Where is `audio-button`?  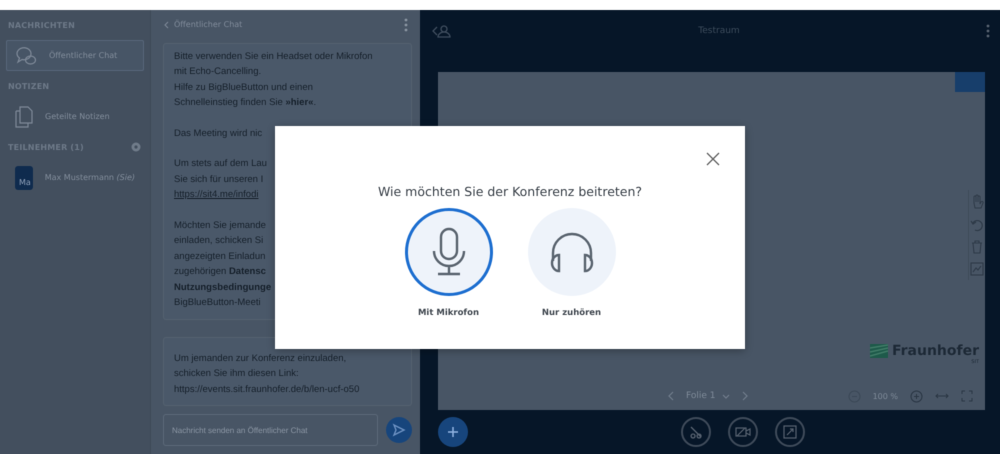
audio-button is located at coordinates (696, 432).